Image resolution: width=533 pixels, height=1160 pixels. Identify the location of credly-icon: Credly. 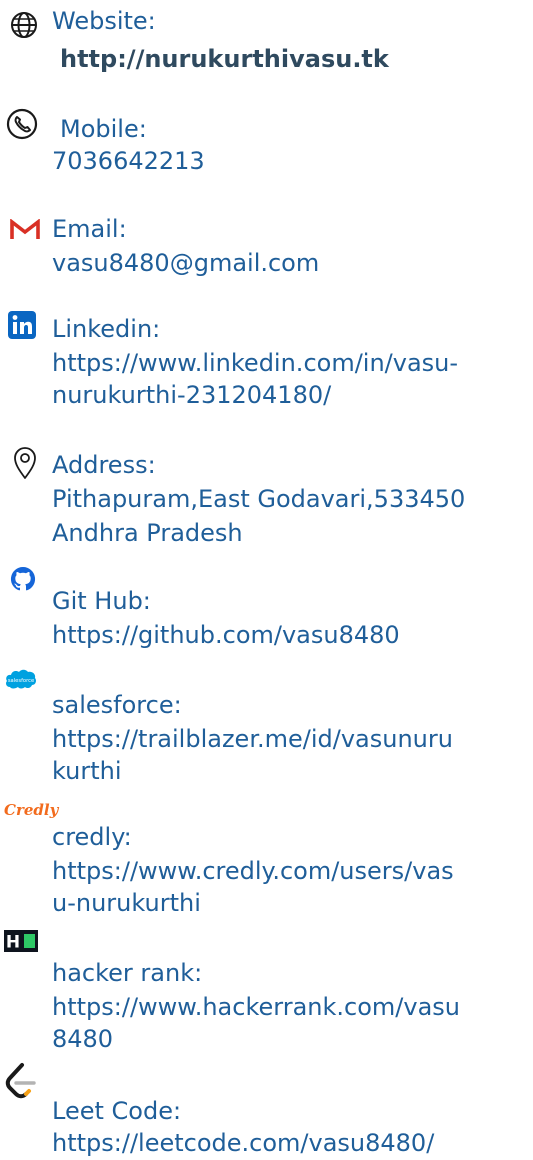
(31, 810).